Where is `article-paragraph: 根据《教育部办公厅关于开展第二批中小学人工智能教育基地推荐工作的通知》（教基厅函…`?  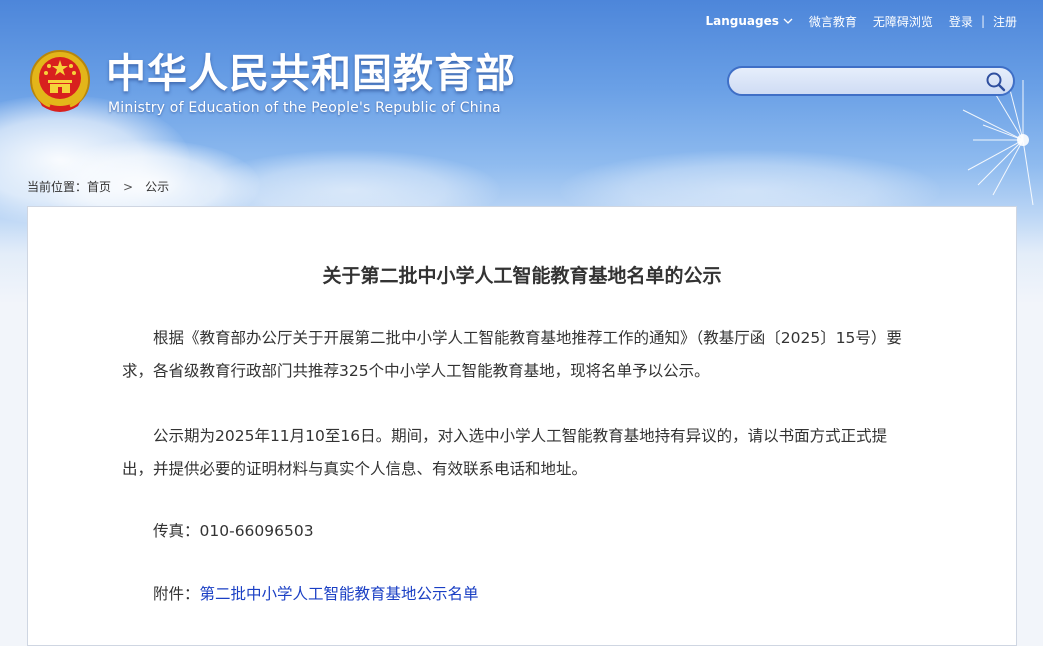 article-paragraph: 根据《教育部办公厅关于开展第二批中小学人工智能教育基地推荐工作的通知》（教基厅函… is located at coordinates (512, 354).